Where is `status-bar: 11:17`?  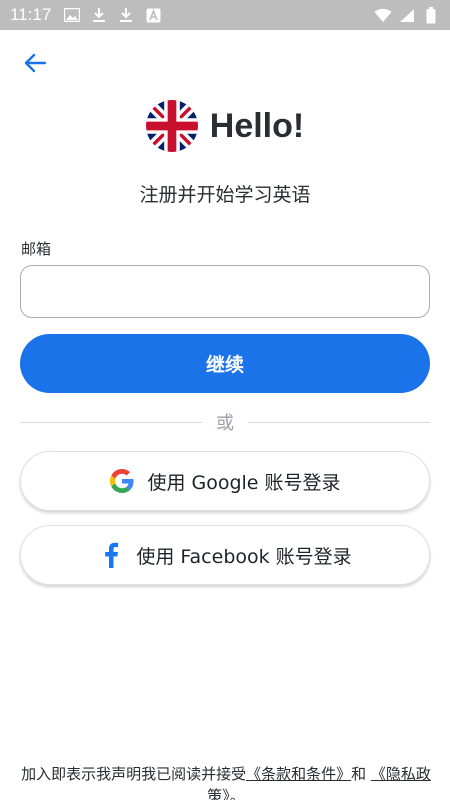
status-bar: 11:17 is located at coordinates (225, 15).